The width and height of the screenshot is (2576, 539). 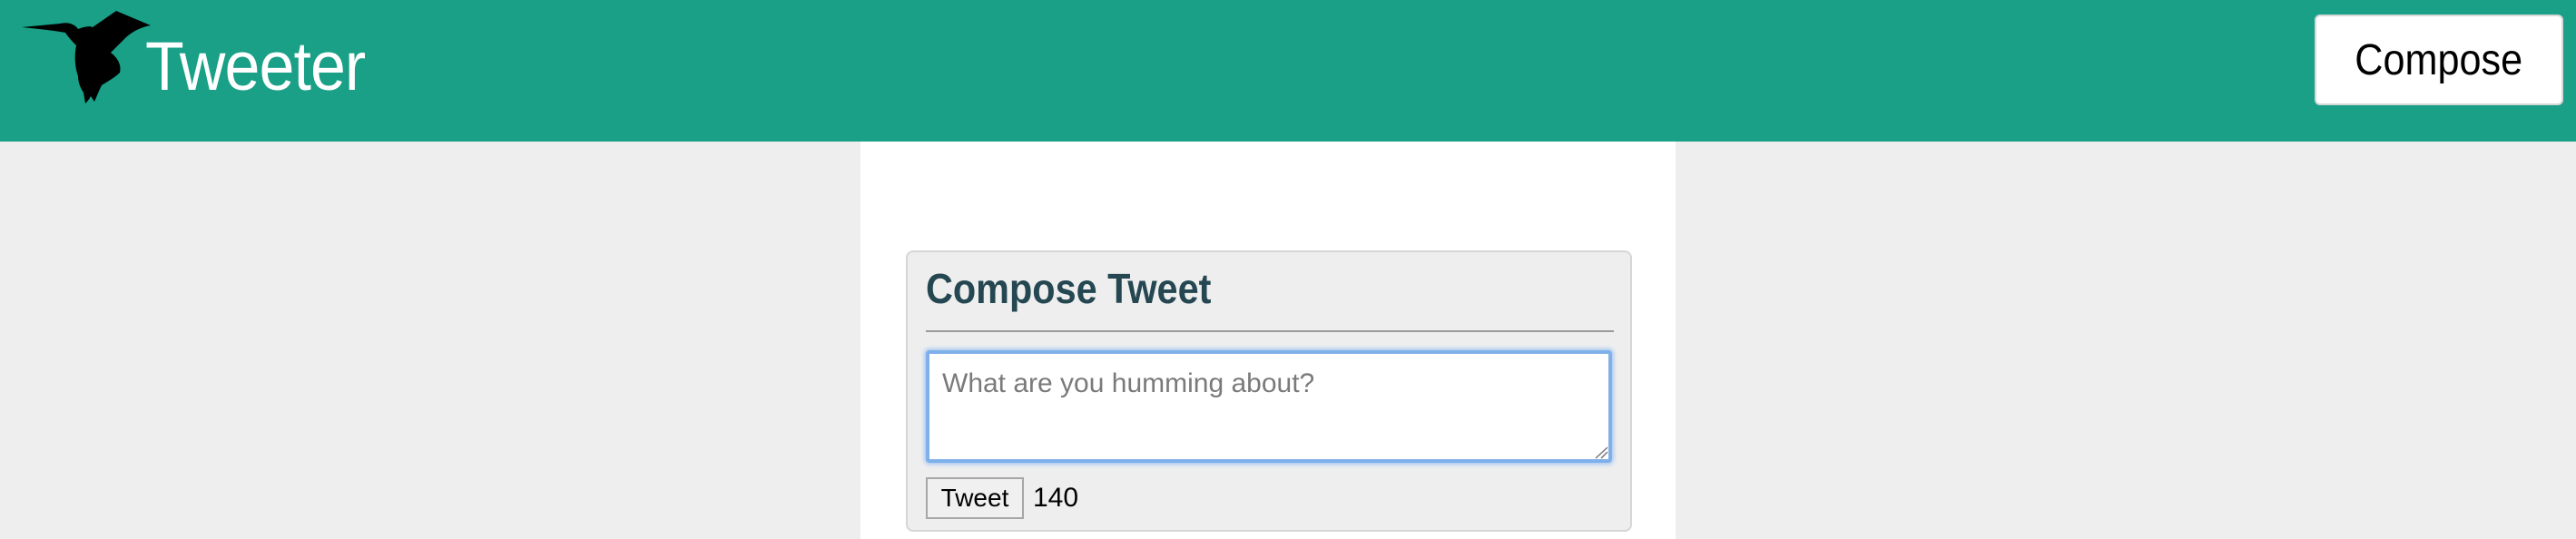 I want to click on compose-button: Compose, so click(x=2439, y=60).